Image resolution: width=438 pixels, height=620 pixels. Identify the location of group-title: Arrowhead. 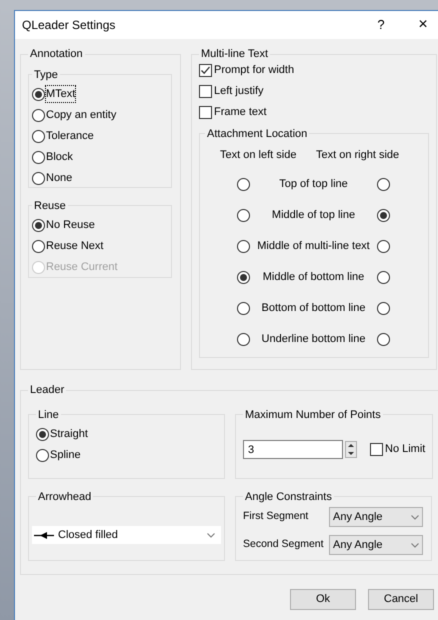
(64, 497).